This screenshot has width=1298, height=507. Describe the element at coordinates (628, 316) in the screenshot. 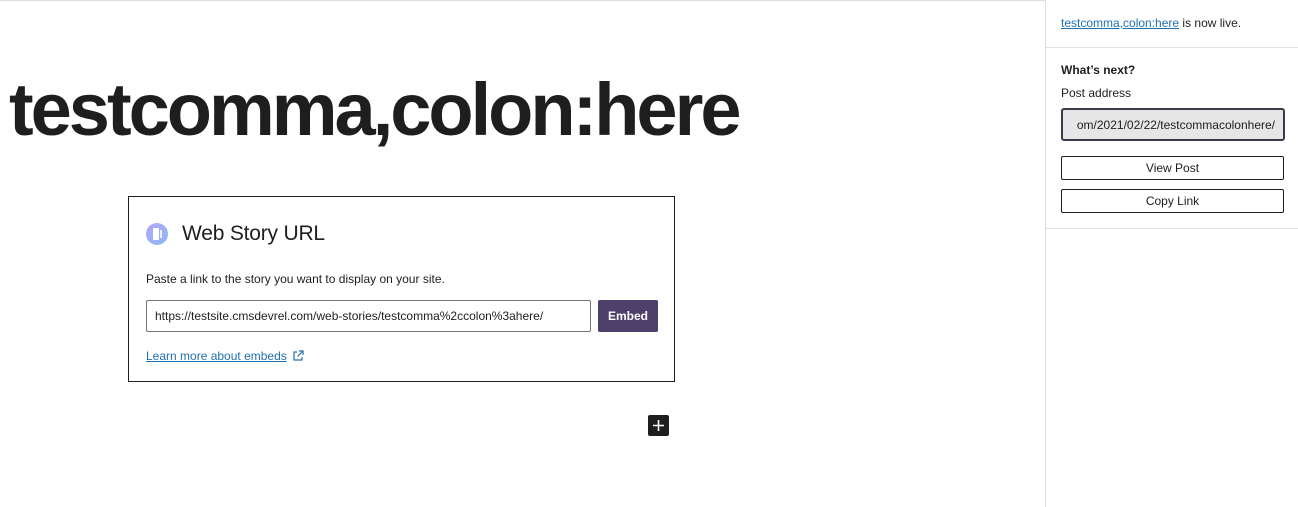

I see `embed-button: Embed` at that location.